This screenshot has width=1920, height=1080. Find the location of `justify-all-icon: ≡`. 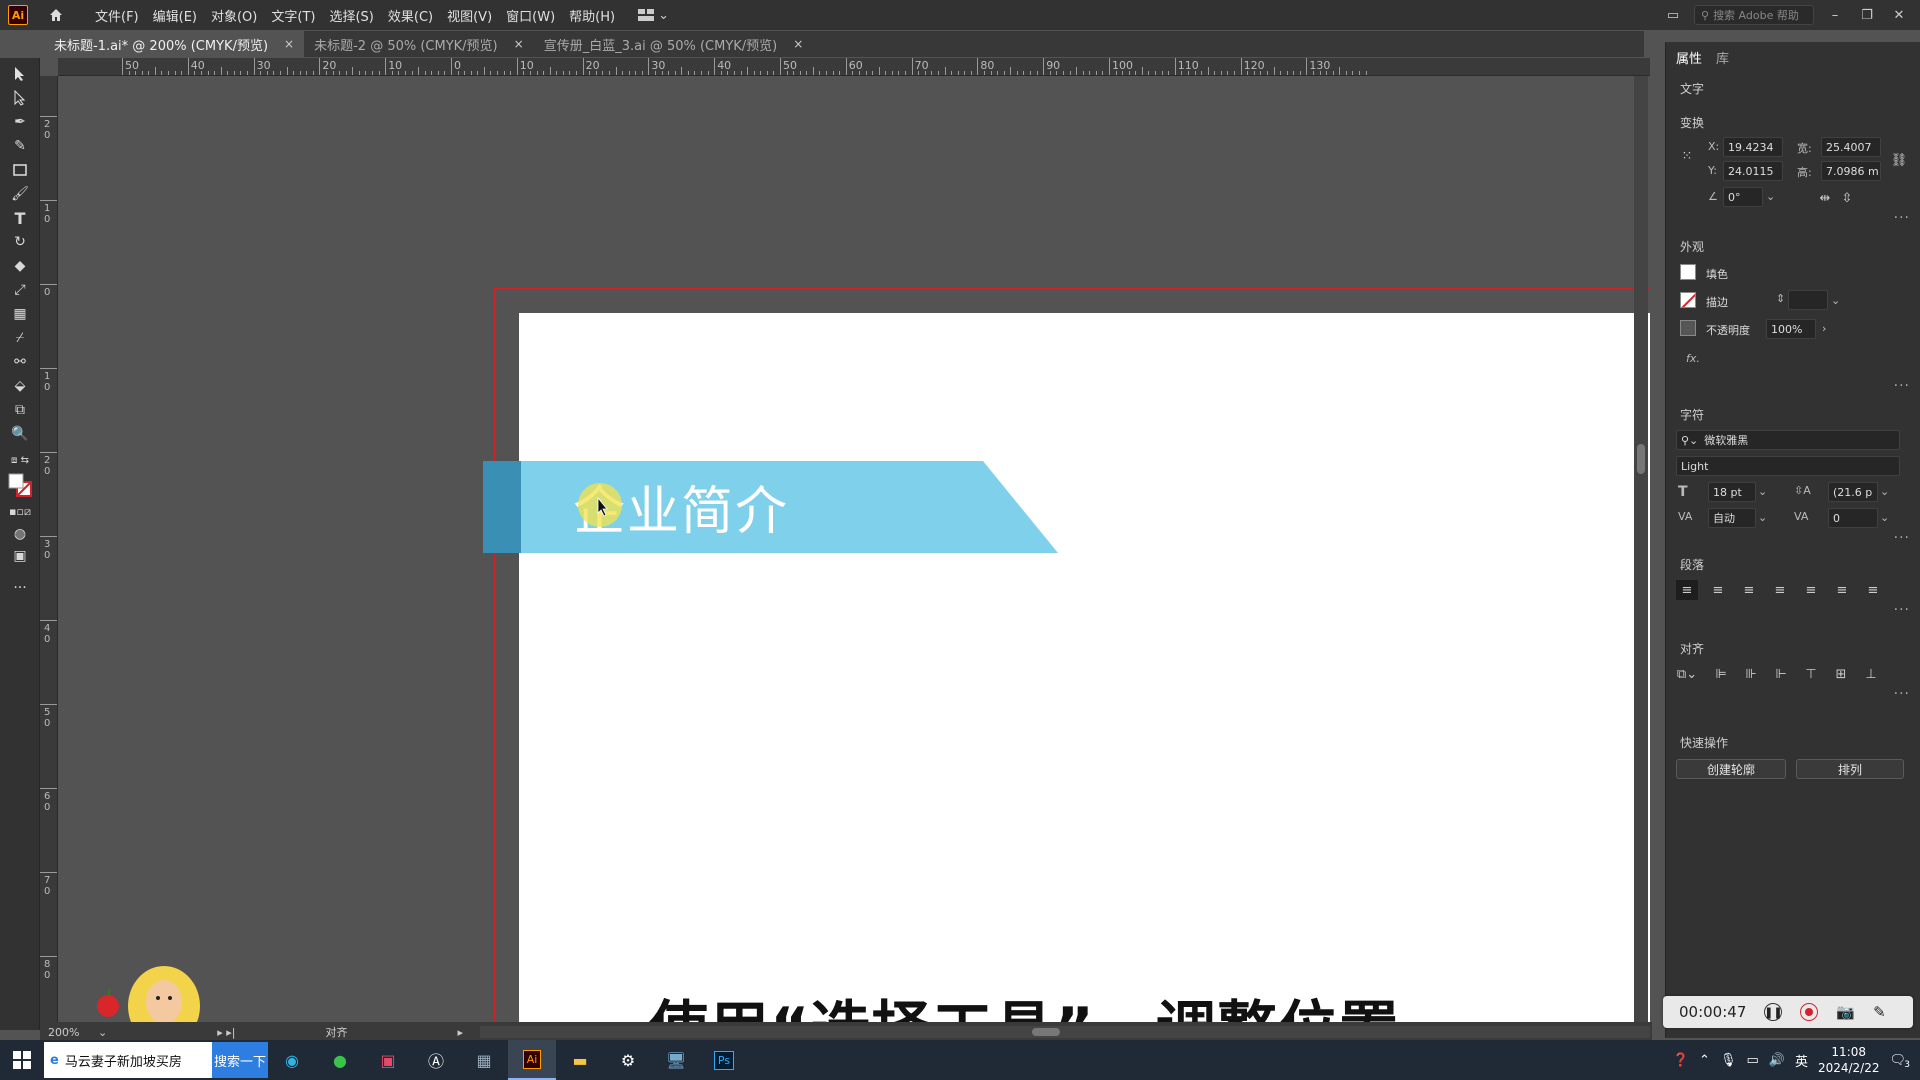

justify-all-icon: ≡ is located at coordinates (1873, 590).